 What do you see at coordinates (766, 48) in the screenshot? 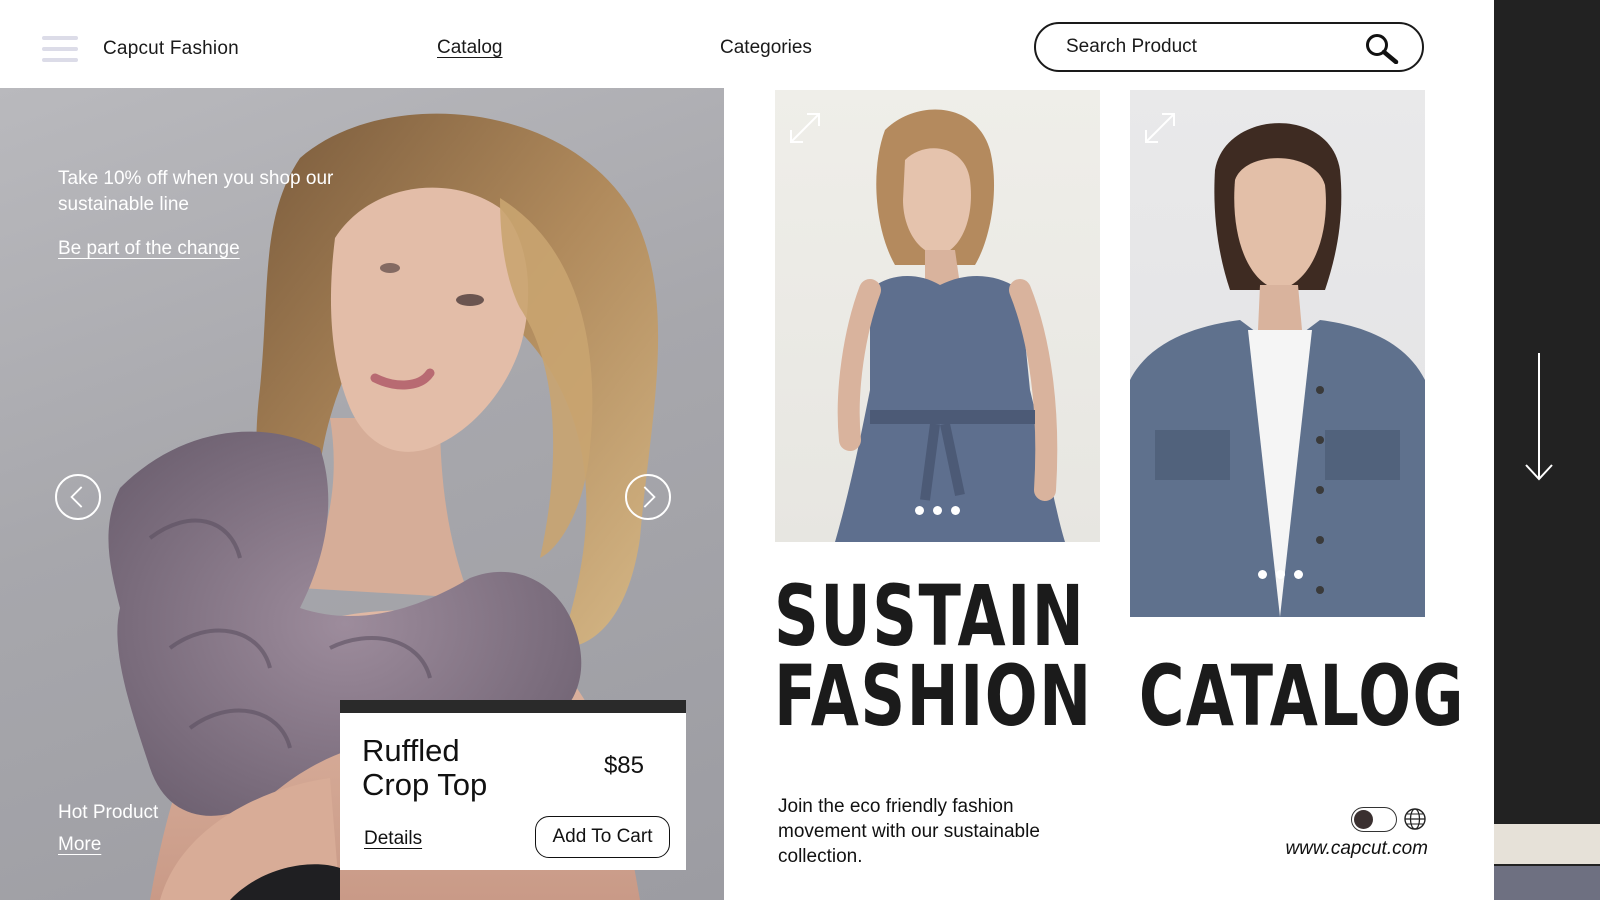
I see `nav-categories-link: Categories` at bounding box center [766, 48].